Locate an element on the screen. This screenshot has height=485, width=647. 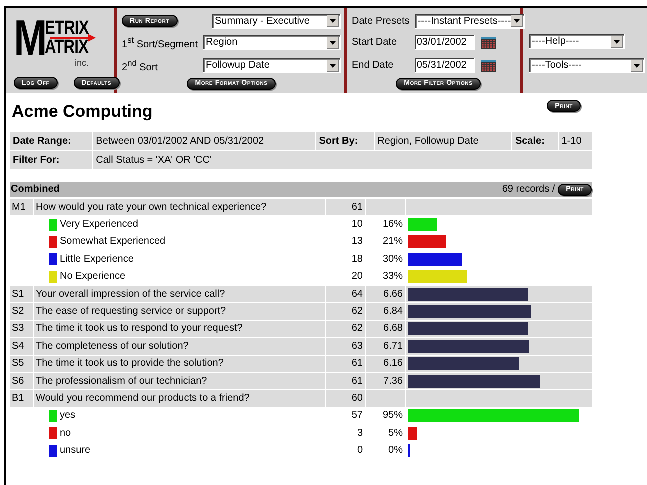
score-value: 6.68 is located at coordinates (393, 328).